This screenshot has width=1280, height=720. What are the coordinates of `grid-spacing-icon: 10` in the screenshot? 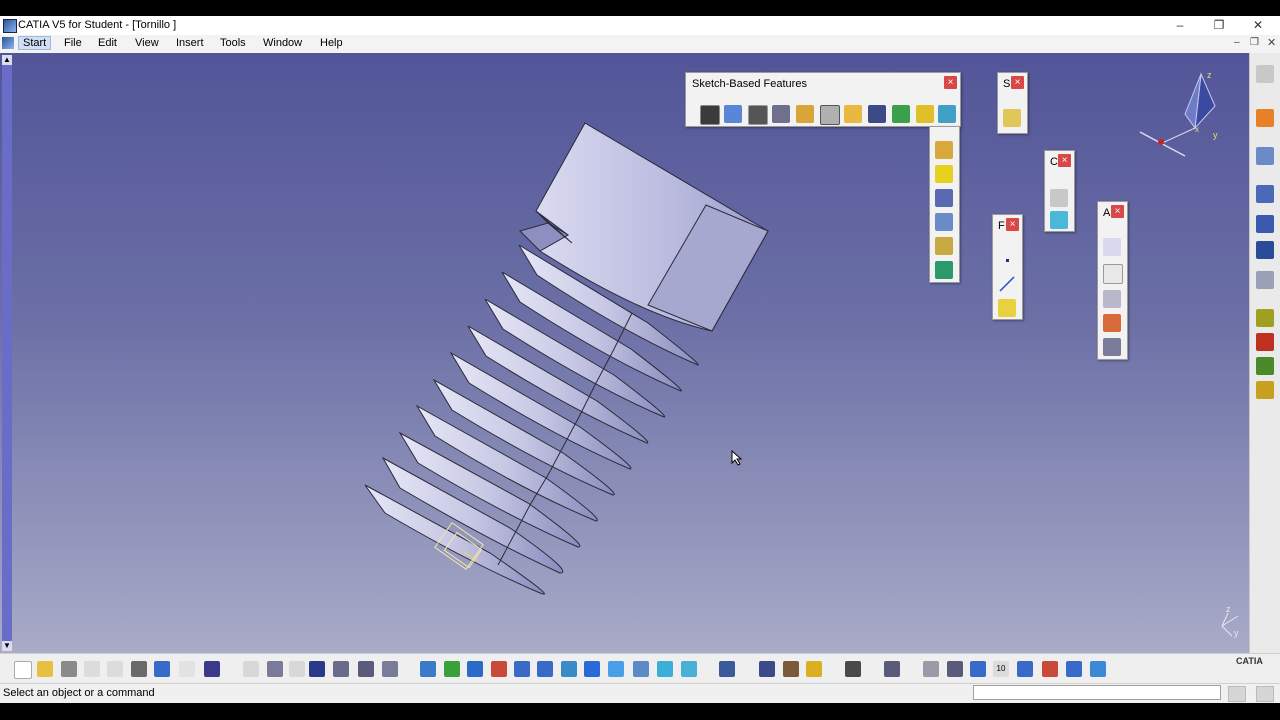 It's located at (1001, 669).